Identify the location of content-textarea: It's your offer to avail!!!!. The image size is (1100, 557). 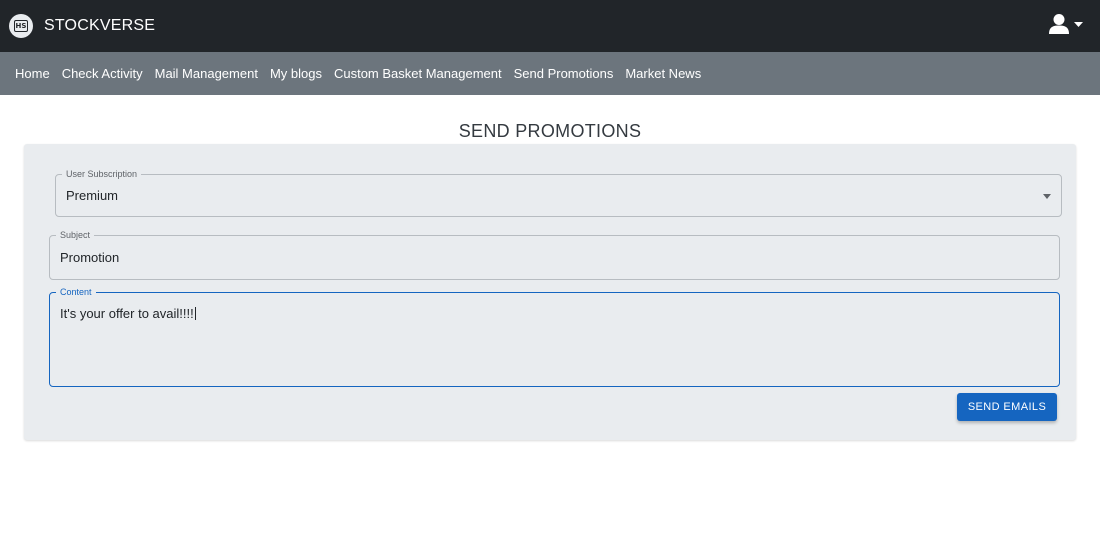
(128, 313).